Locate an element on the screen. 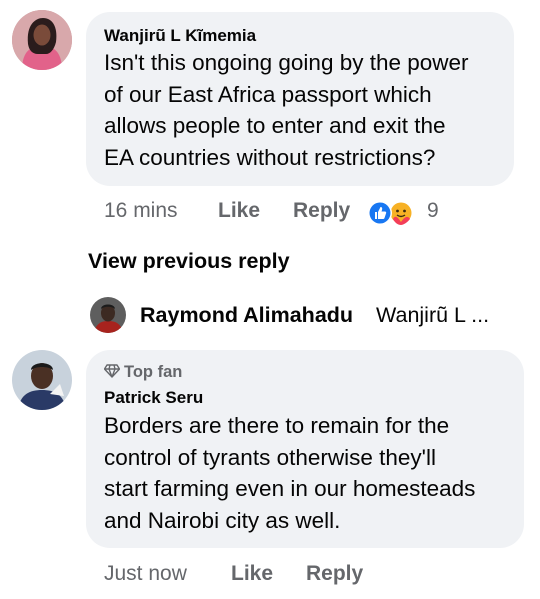  top-fan-label: Top fan is located at coordinates (153, 372).